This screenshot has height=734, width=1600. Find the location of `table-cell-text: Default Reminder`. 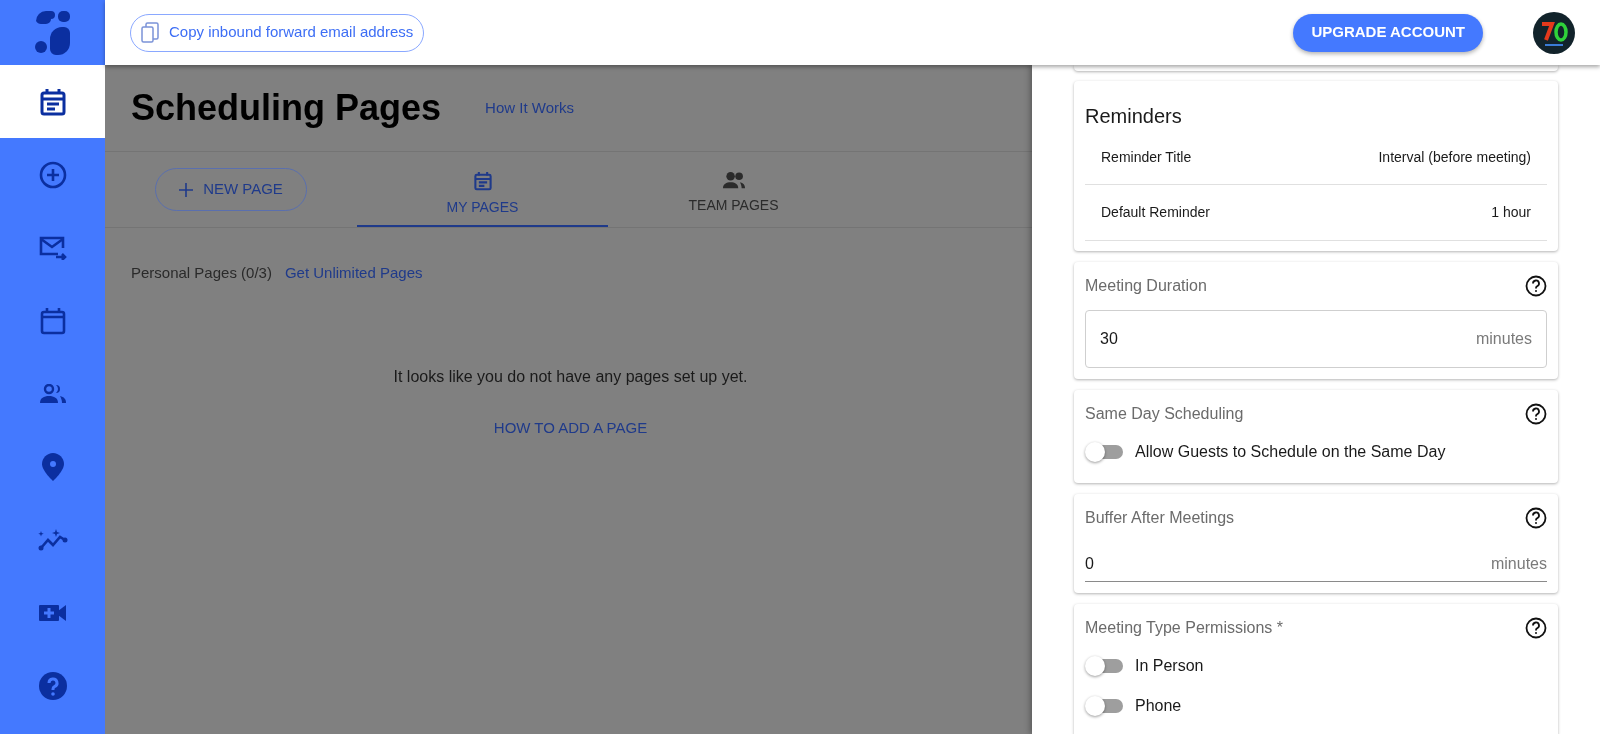

table-cell-text: Default Reminder is located at coordinates (1155, 212).